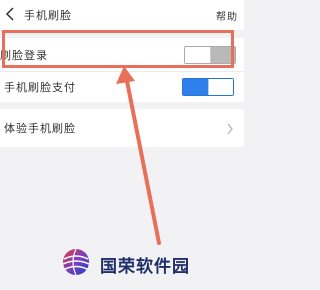 The image size is (320, 290). Describe the element at coordinates (24, 55) in the screenshot. I see `face-login-label: 刷脸登录` at that location.